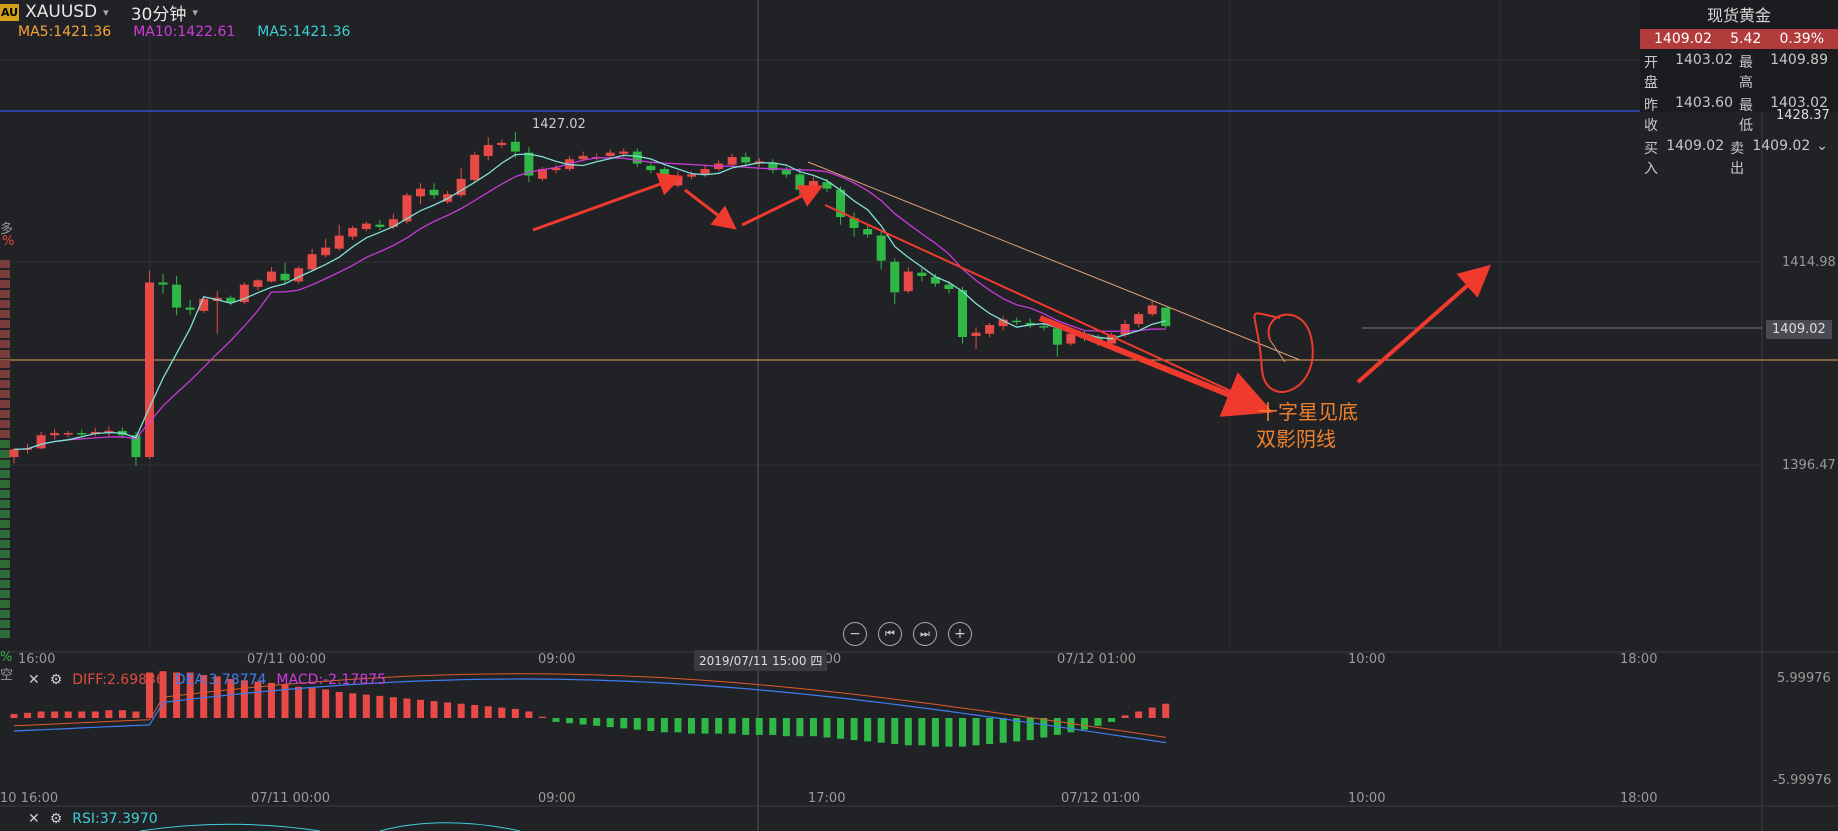  I want to click on symbol-name: XAUUSD, so click(61, 12).